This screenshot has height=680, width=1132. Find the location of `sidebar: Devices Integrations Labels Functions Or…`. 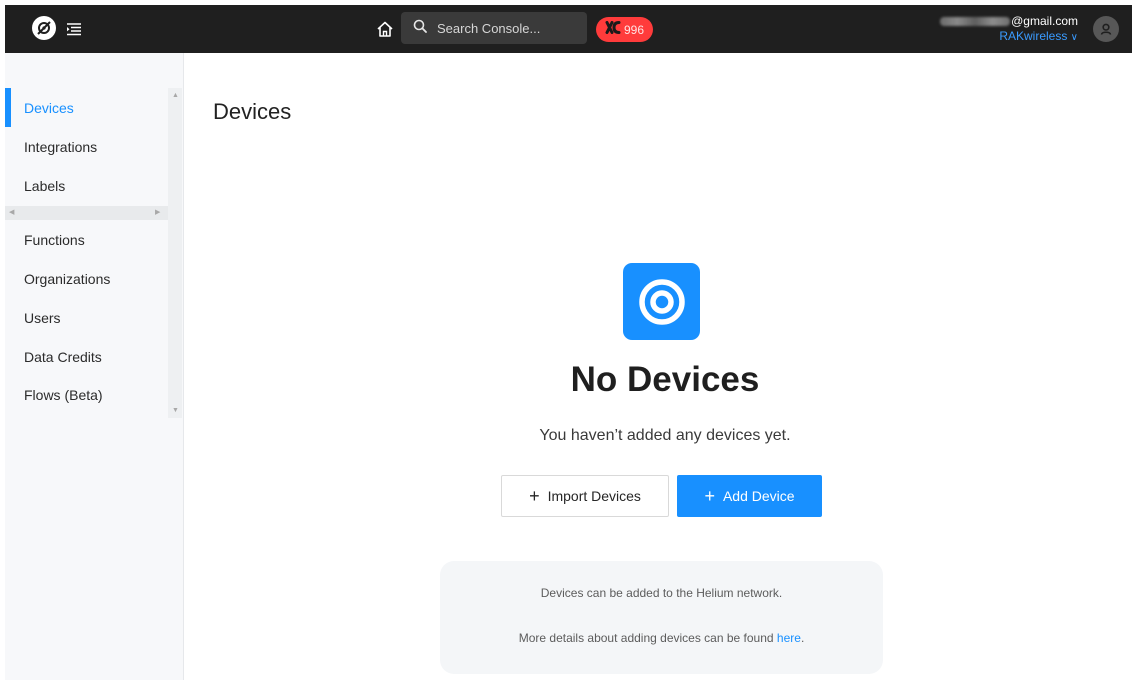

sidebar: Devices Integrations Labels Functions Or… is located at coordinates (94, 366).